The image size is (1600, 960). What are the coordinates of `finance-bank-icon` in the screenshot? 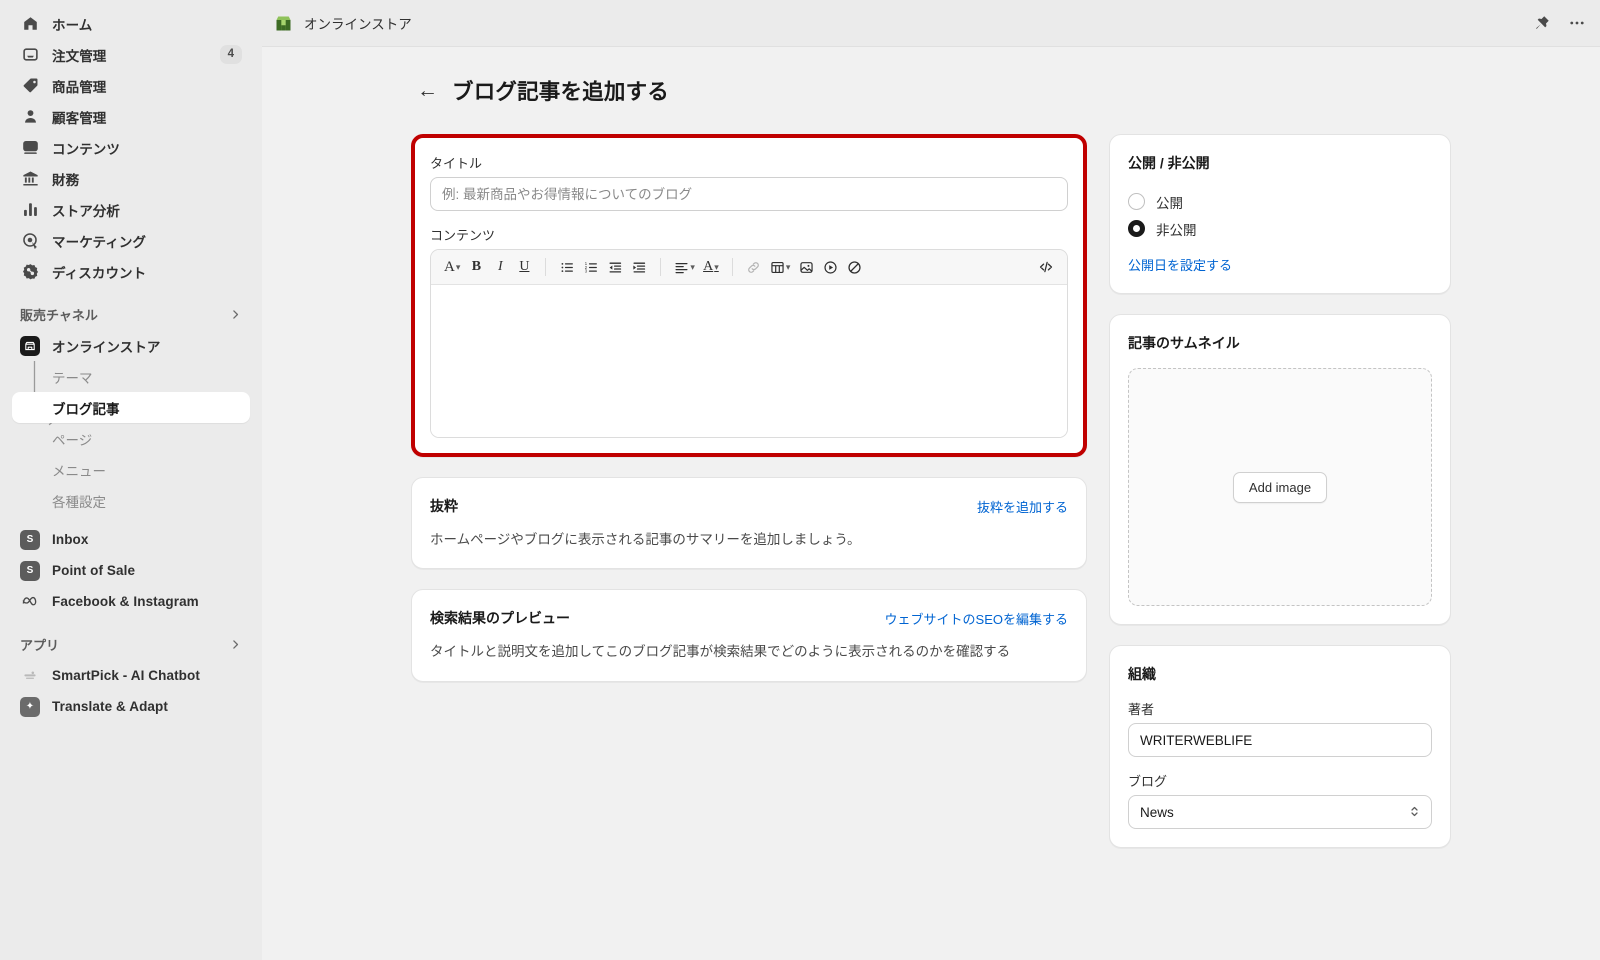 It's located at (30, 179).